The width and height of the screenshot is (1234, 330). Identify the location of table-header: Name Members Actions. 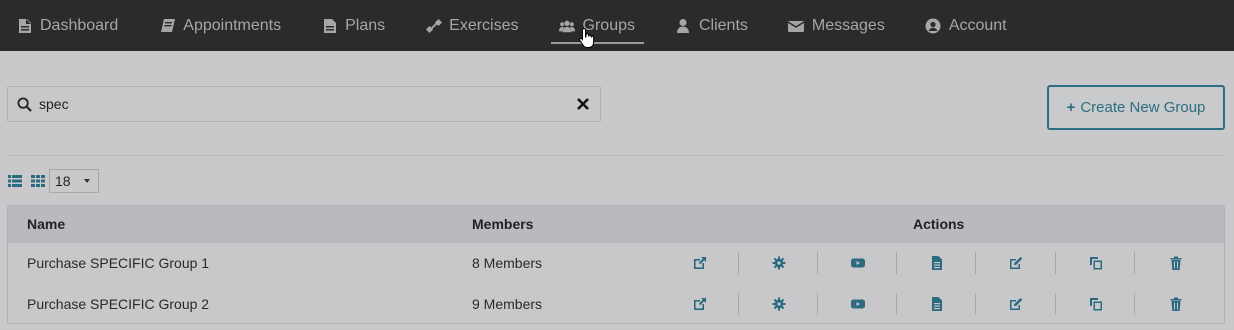
(616, 224).